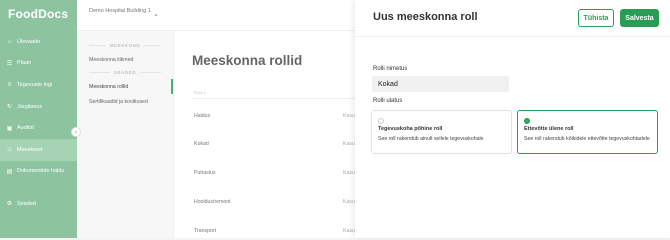 The height and width of the screenshot is (240, 670). I want to click on building-selector: Demo Hospital Building 1, so click(124, 11).